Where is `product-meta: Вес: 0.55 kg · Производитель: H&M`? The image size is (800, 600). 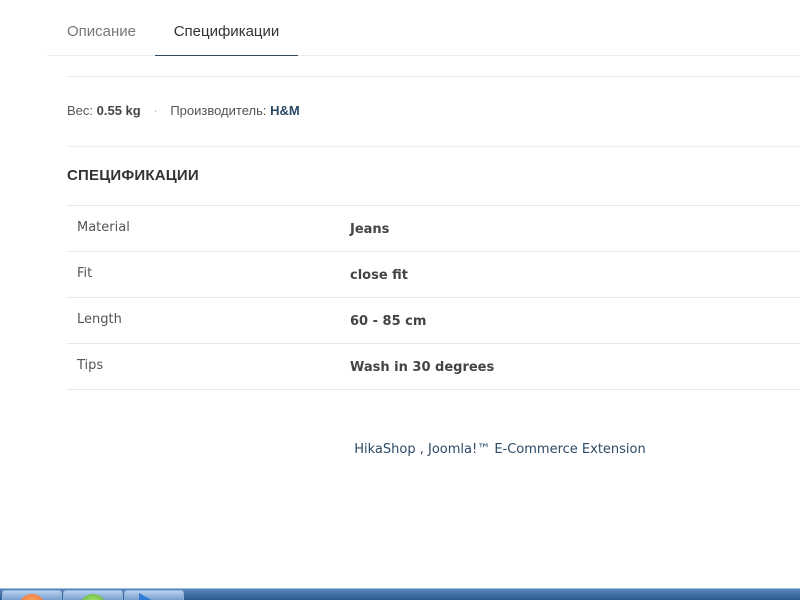
product-meta: Вес: 0.55 kg · Производитель: H&M is located at coordinates (183, 110).